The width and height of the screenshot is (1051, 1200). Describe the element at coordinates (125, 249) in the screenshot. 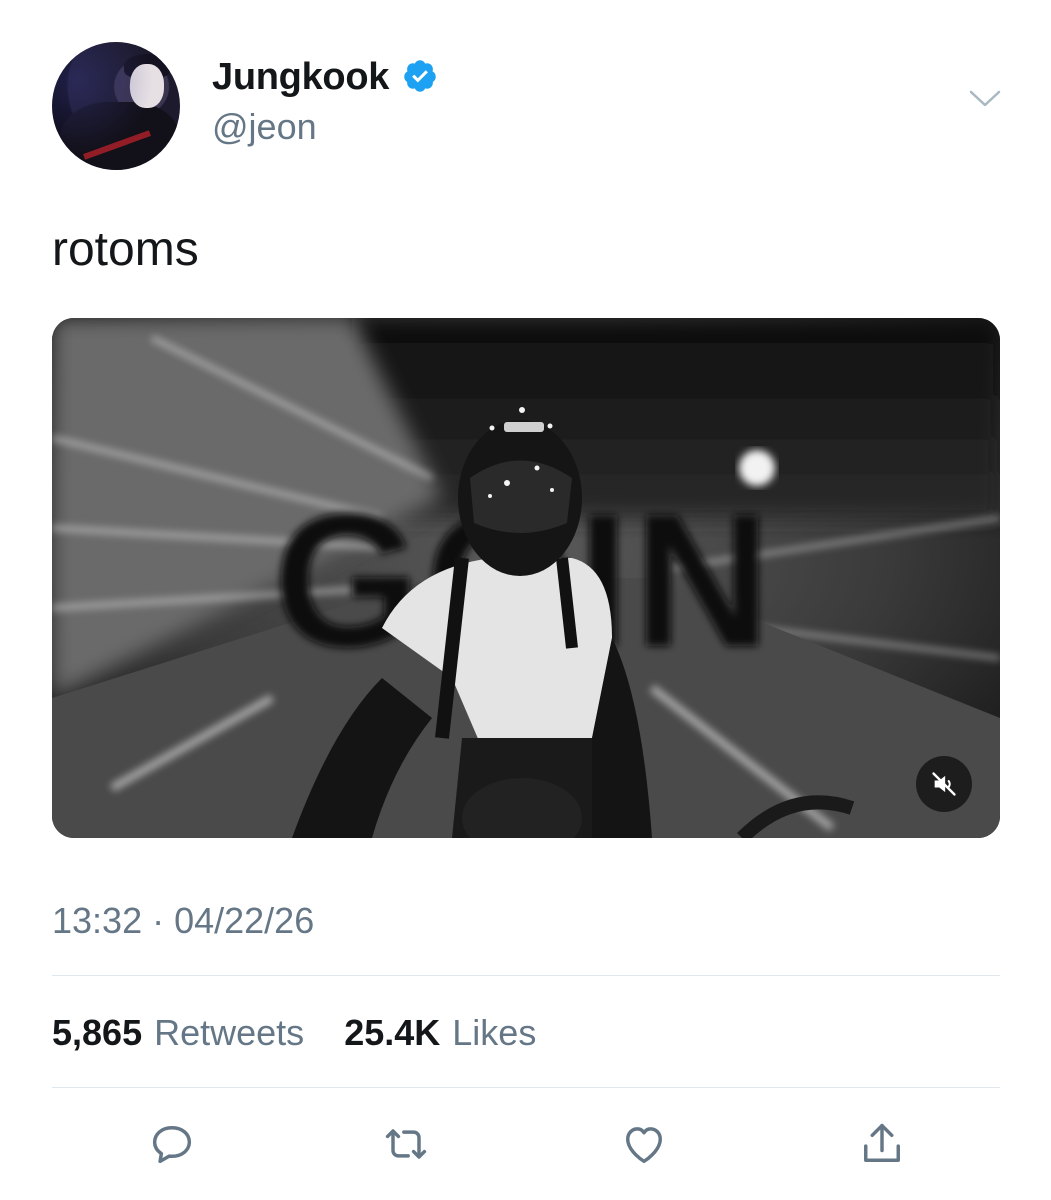

I see `tweet-text: rotoms` at that location.